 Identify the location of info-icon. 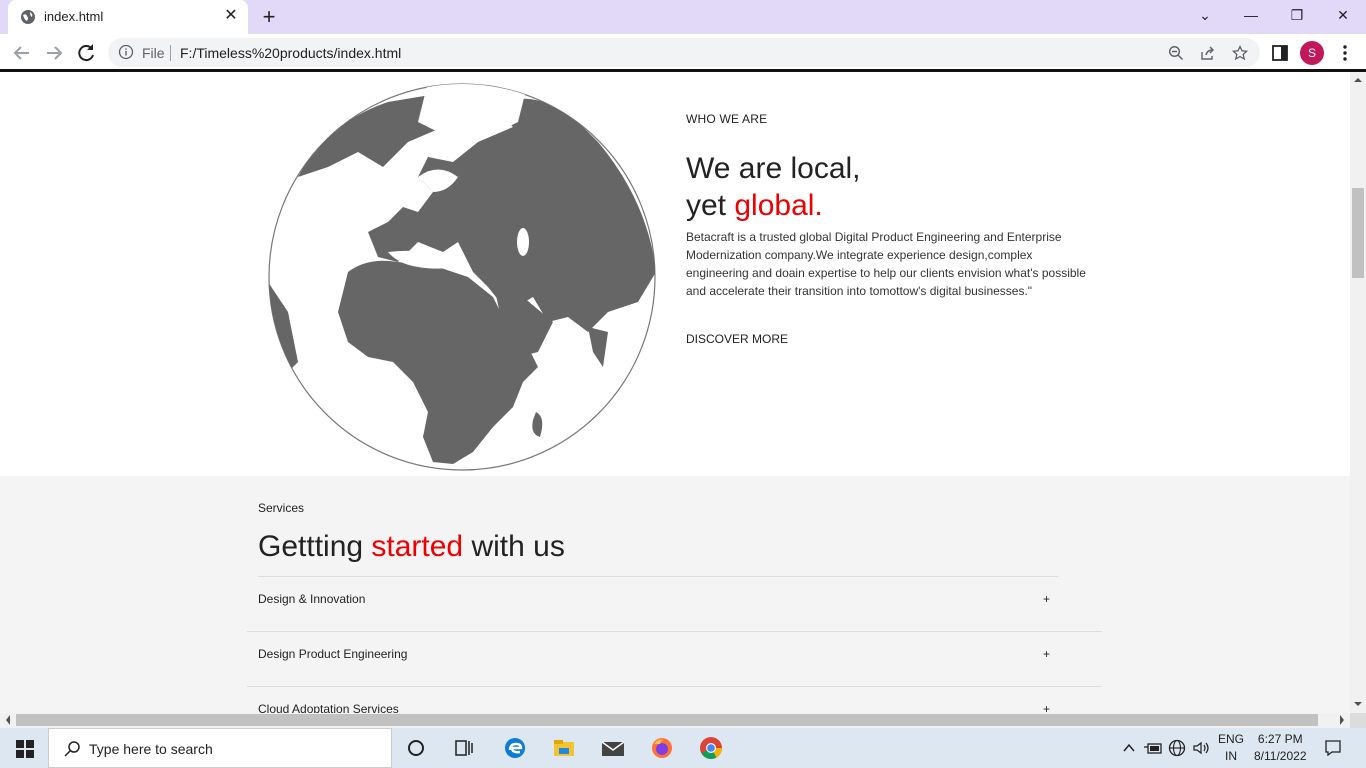
(126, 52).